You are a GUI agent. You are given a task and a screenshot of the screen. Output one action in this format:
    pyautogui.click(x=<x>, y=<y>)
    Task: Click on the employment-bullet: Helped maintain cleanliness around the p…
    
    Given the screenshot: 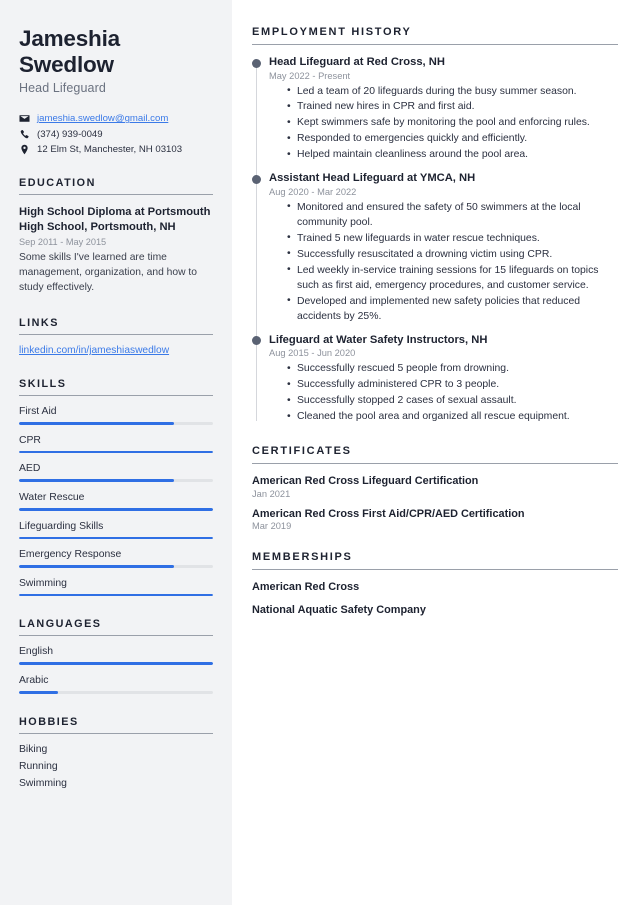 What is the action you would take?
    pyautogui.click(x=452, y=155)
    